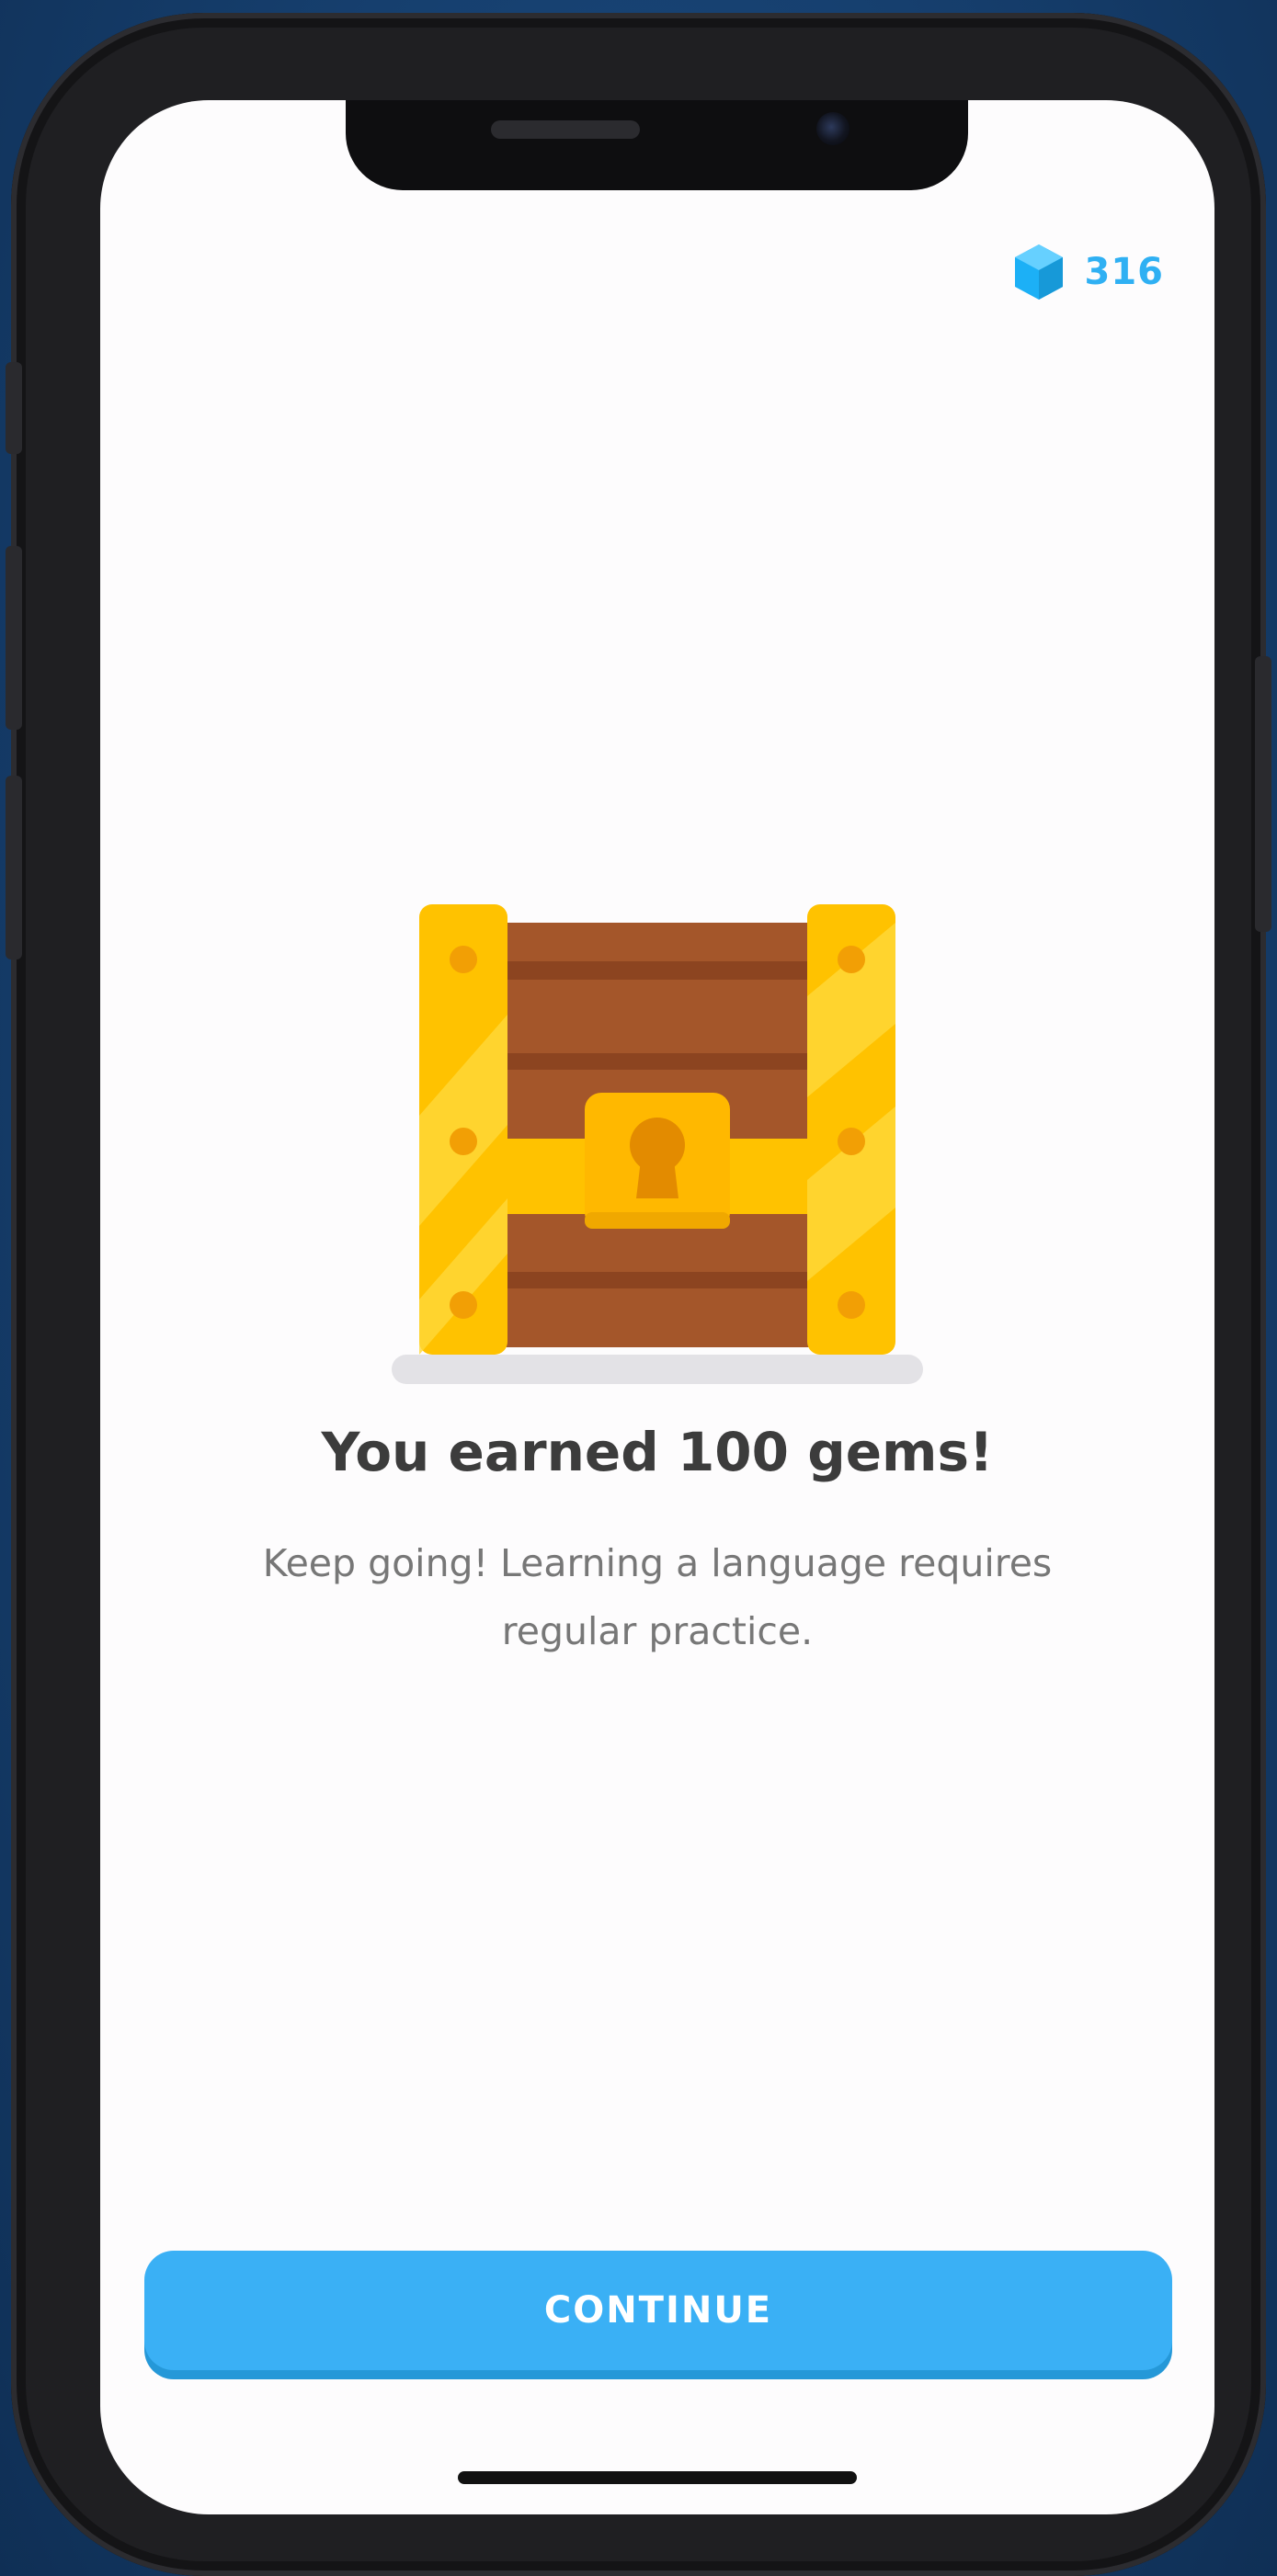  I want to click on continue-button: CONTINUE, so click(658, 2310).